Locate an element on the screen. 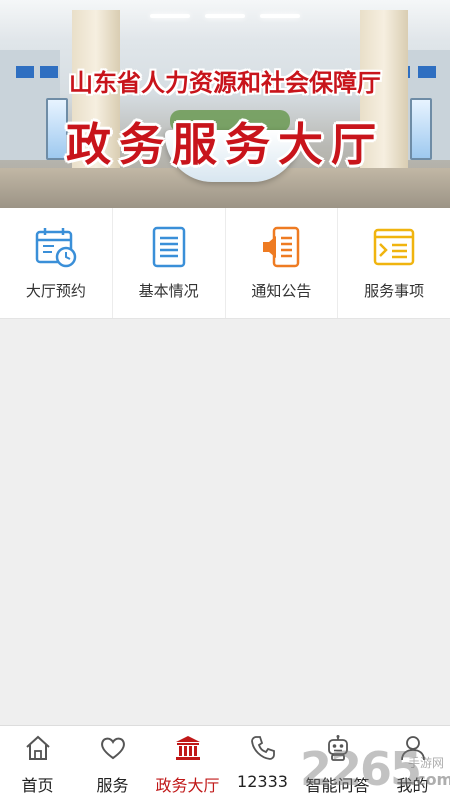  nav-label: 服务 is located at coordinates (112, 785).